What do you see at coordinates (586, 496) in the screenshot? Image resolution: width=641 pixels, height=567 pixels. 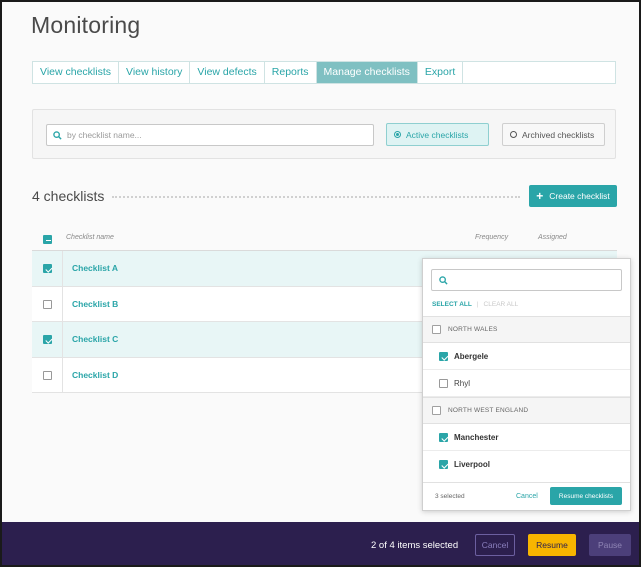 I see `resume-checklists-button: Resume checklists` at bounding box center [586, 496].